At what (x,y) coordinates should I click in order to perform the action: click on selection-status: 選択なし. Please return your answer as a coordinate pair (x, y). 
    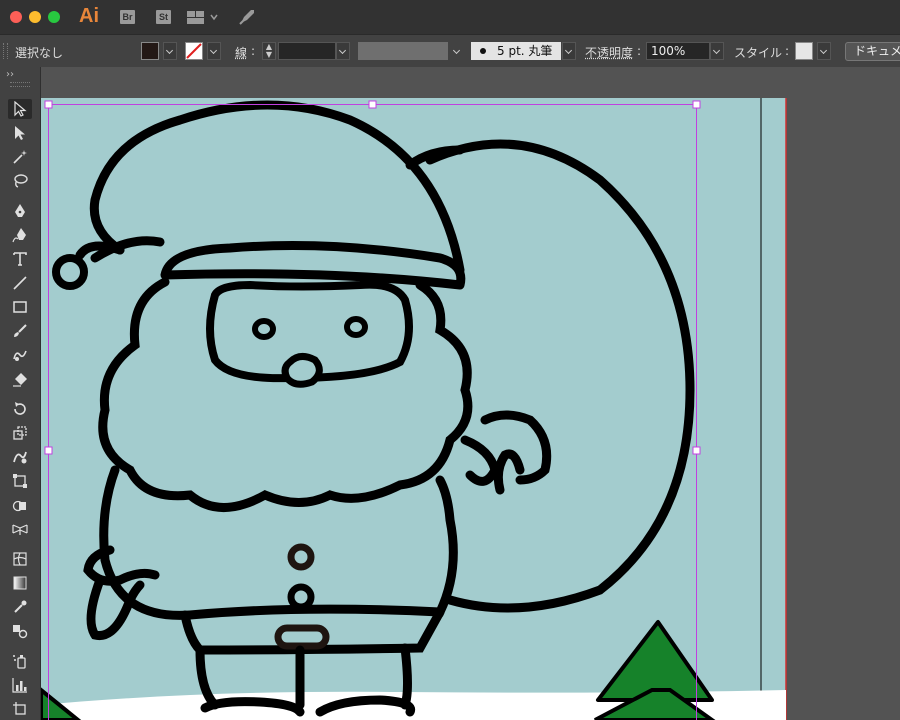
    Looking at the image, I should click on (39, 53).